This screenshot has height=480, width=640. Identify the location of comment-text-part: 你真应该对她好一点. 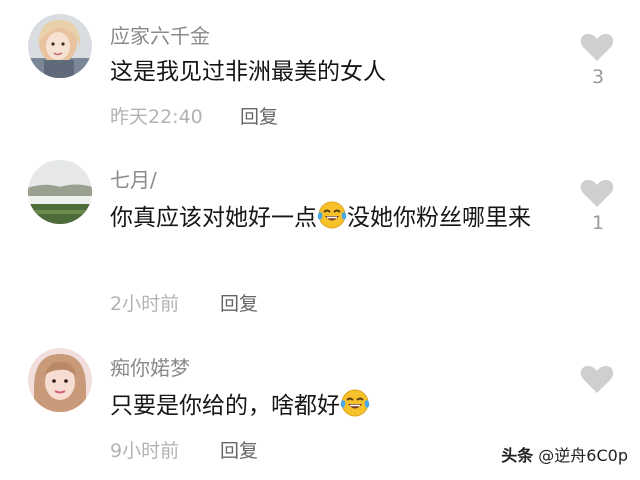
(213, 218).